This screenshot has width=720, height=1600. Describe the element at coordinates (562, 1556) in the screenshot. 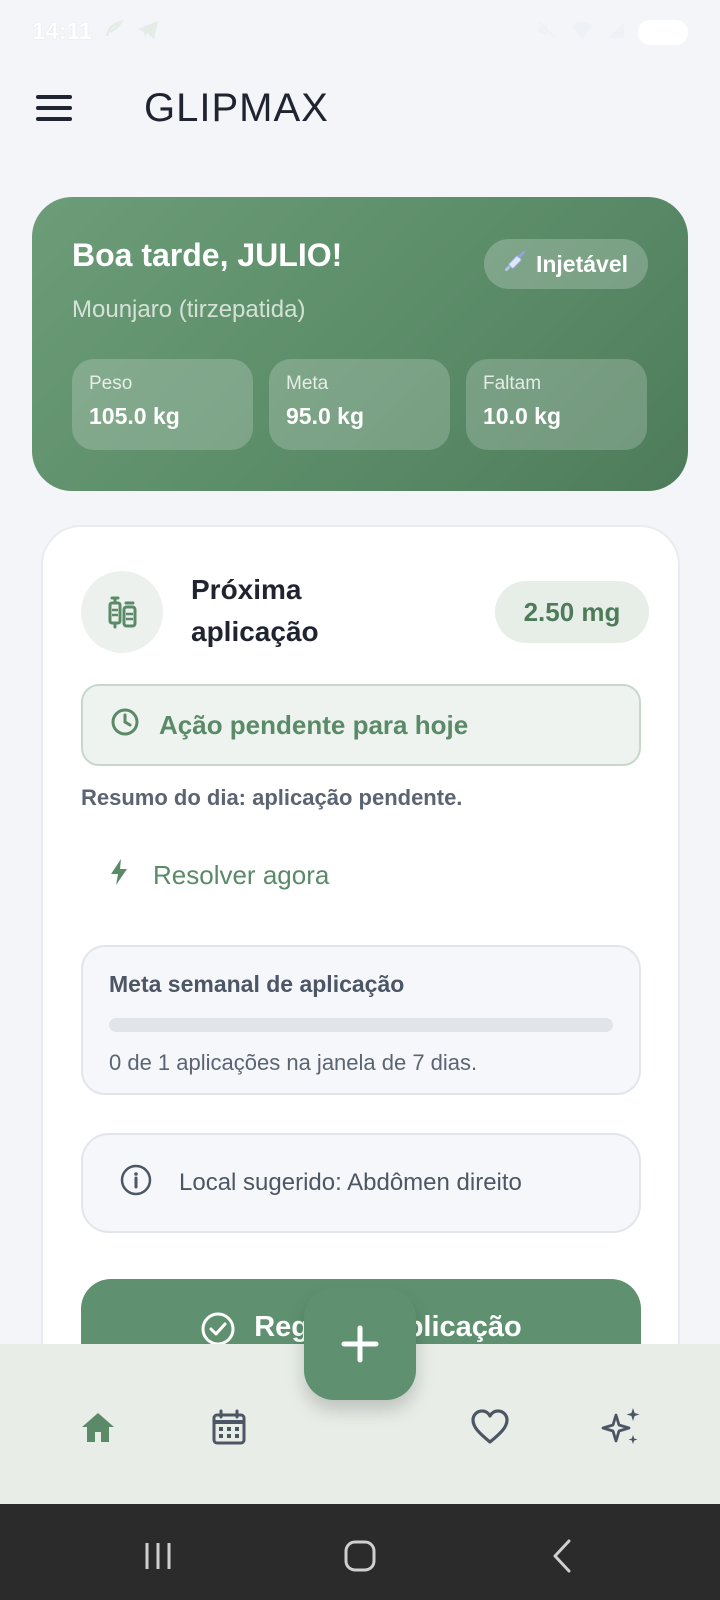

I see `back-icon` at that location.